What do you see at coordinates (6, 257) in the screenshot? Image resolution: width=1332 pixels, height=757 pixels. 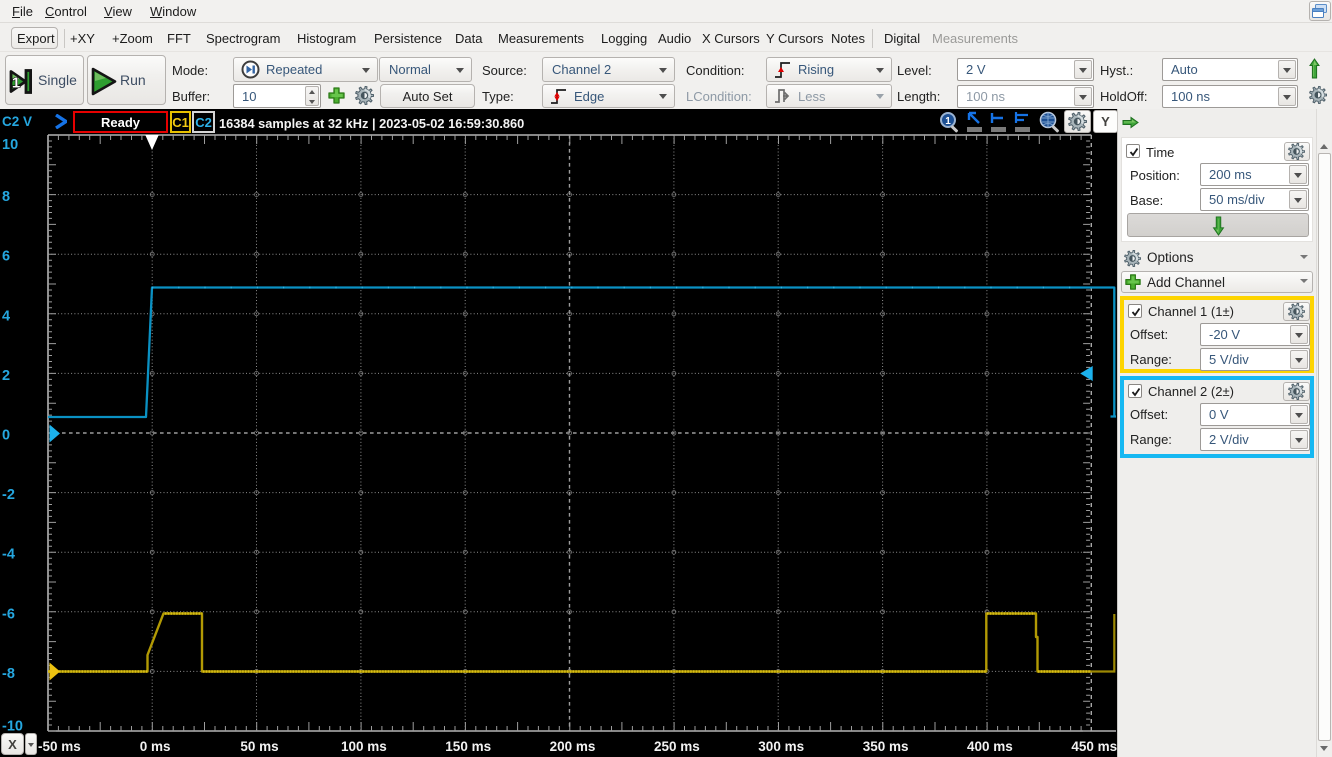 I see `svg-text: 6` at bounding box center [6, 257].